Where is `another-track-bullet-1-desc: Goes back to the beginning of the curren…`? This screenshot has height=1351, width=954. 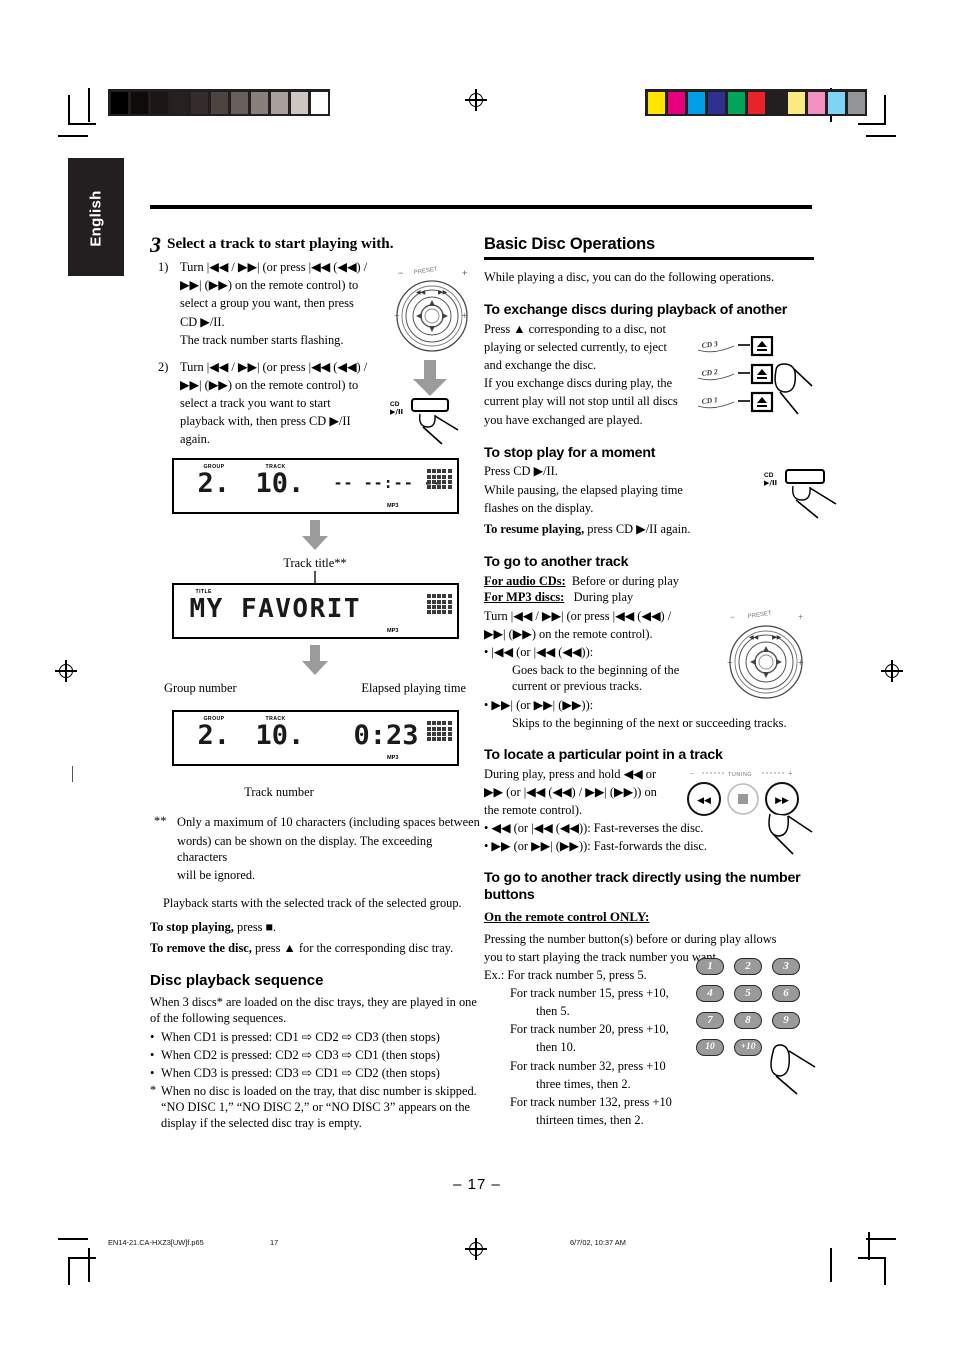 another-track-bullet-1-desc: Goes back to the beginning of the curren… is located at coordinates (596, 678).